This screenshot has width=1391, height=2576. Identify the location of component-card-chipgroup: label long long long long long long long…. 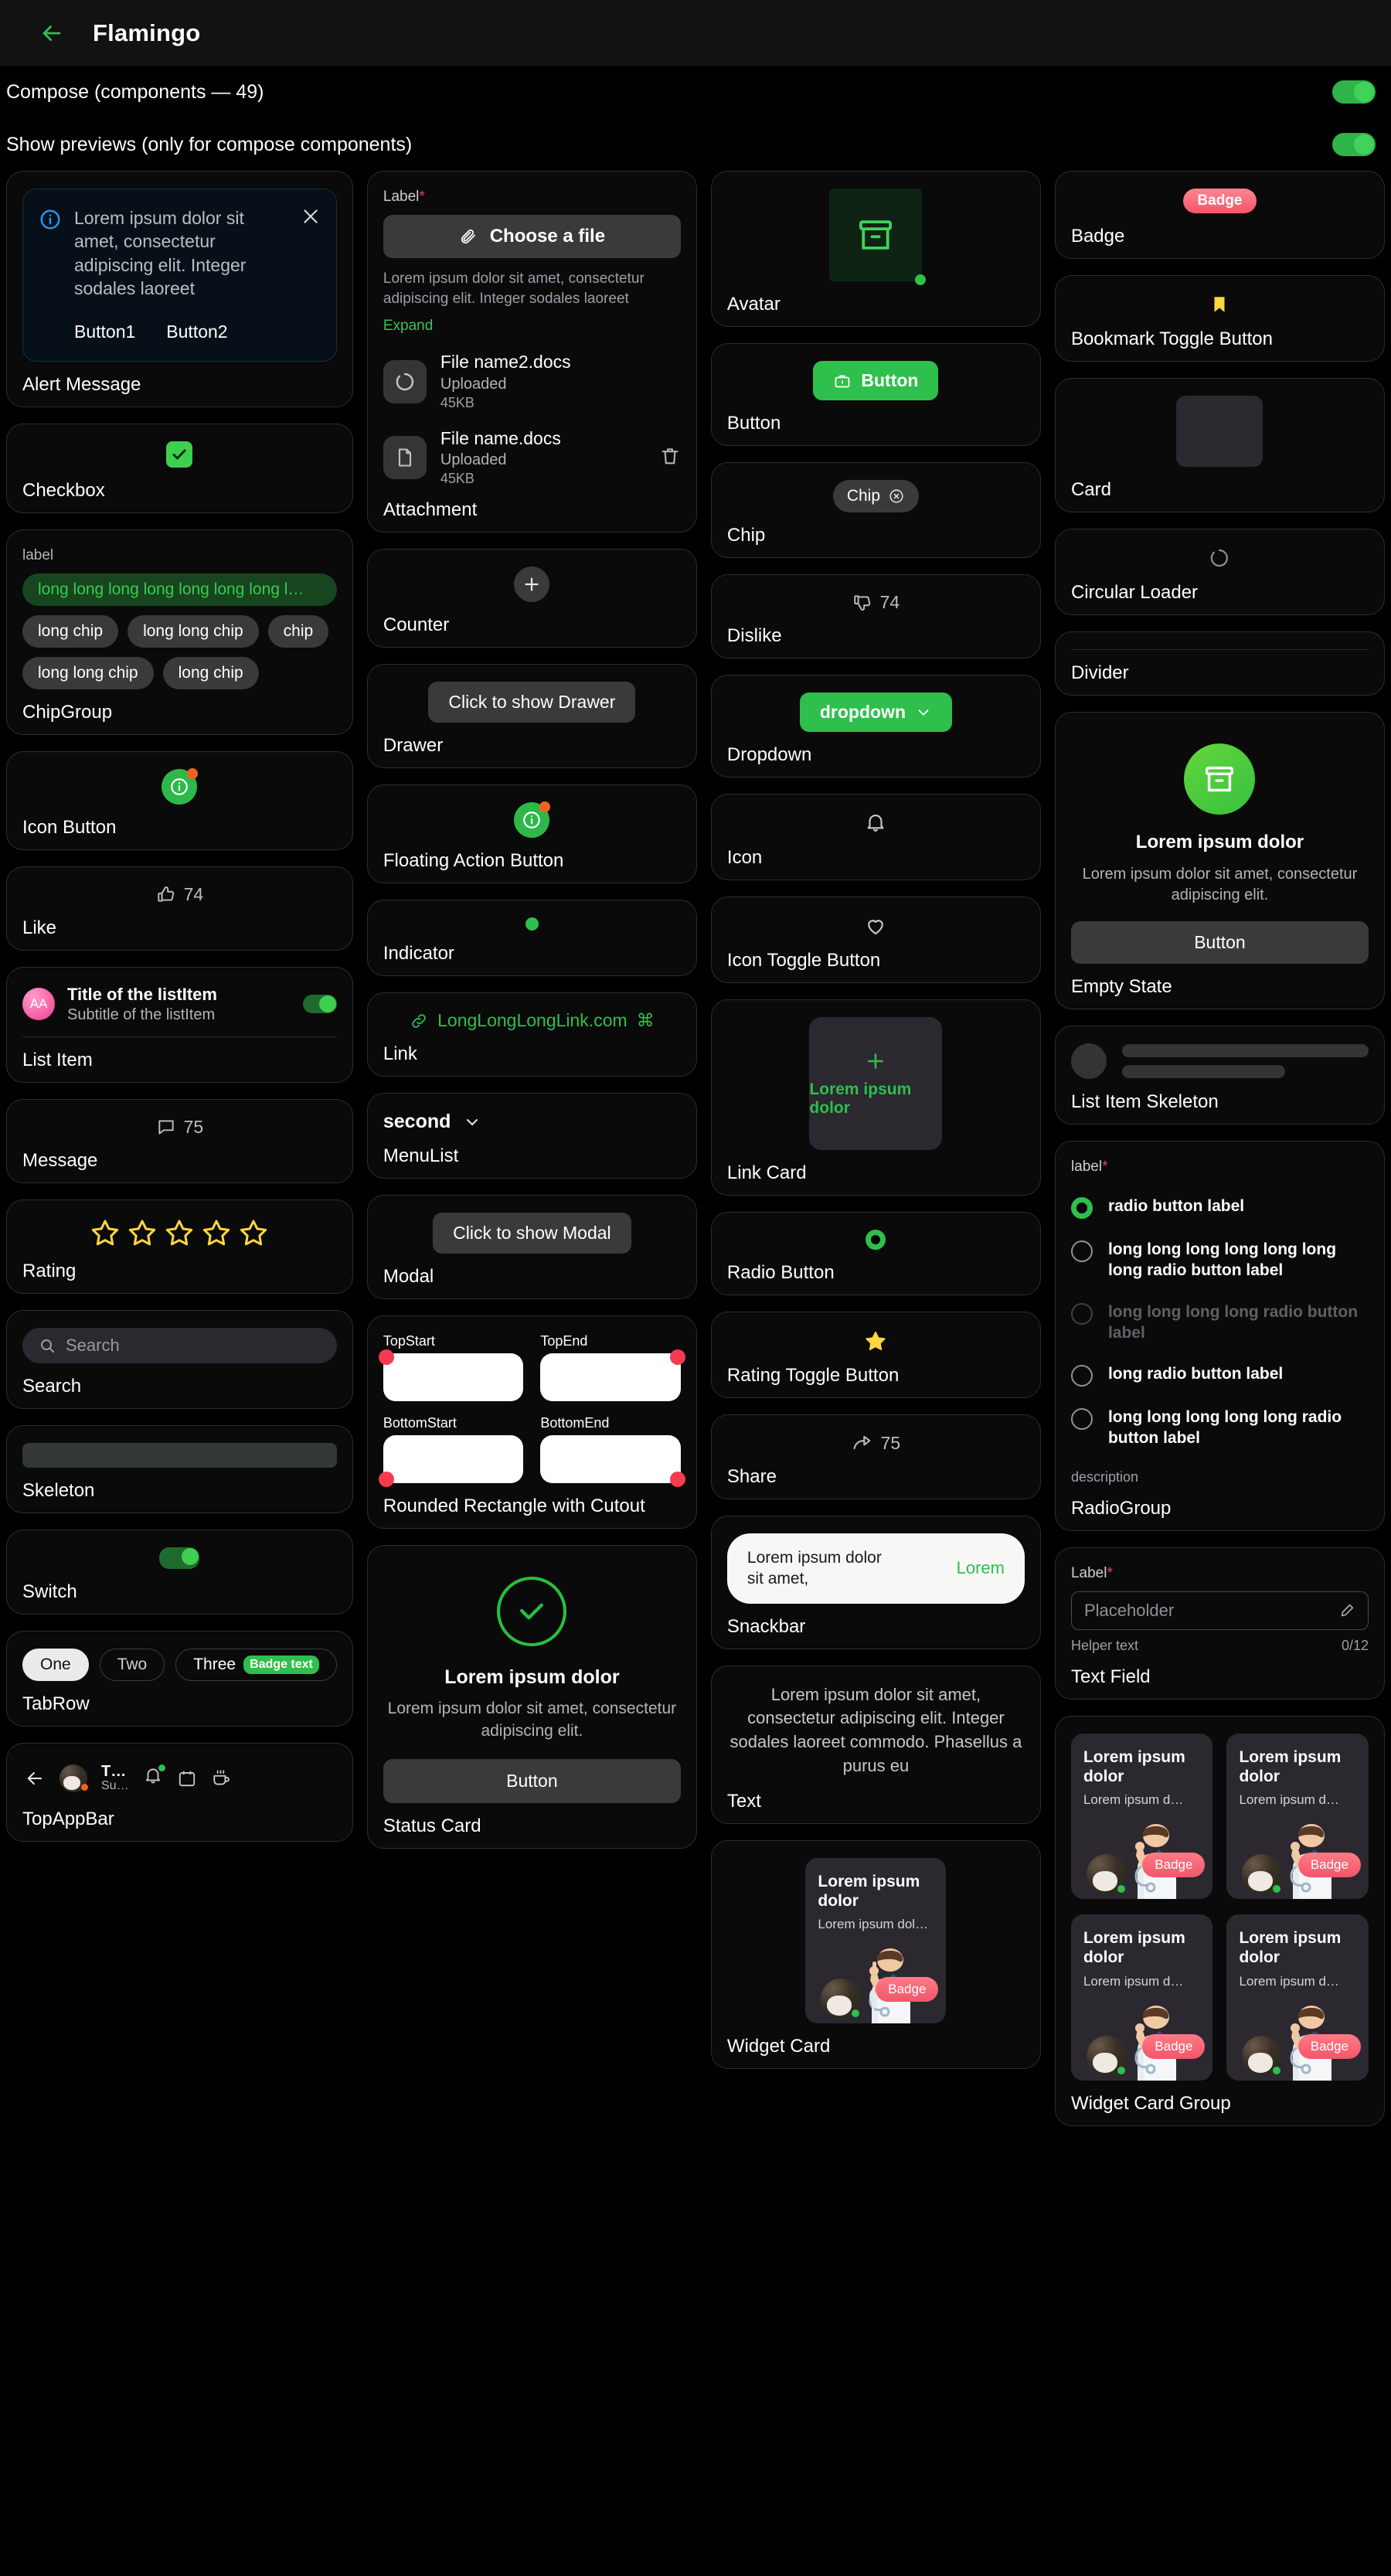
(179, 632).